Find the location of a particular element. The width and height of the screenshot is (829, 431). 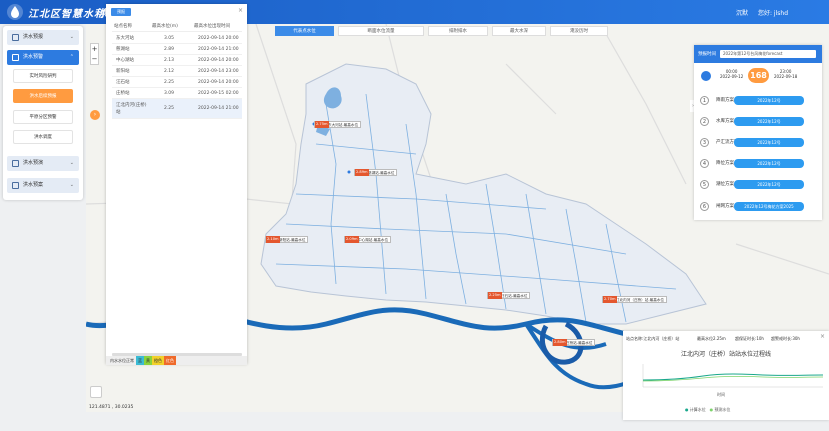

table-row-selected: 江北内河(庄桥)站 2.25 2022-09-14 21:00 is located at coordinates (177, 109).